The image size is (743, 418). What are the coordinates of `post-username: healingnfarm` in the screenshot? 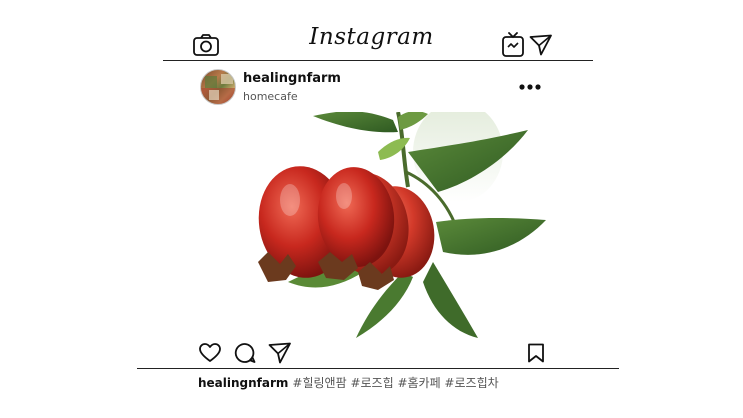 It's located at (292, 78).